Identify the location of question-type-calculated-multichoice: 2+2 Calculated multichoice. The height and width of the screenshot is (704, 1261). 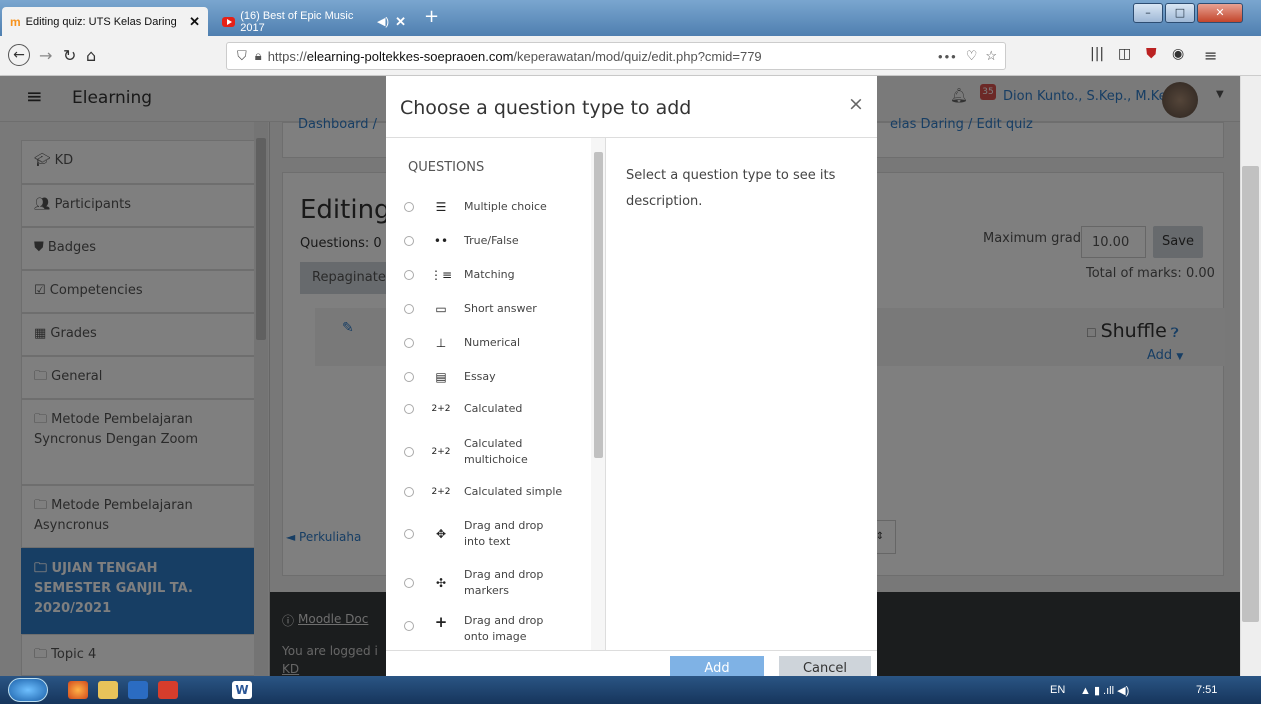
(466, 452).